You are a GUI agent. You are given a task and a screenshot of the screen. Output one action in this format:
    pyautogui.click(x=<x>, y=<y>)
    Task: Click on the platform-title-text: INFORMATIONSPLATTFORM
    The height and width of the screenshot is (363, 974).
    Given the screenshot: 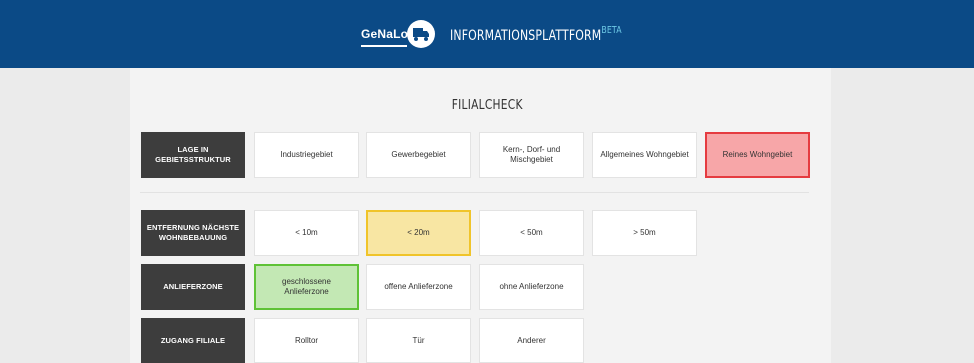 What is the action you would take?
    pyautogui.click(x=526, y=36)
    